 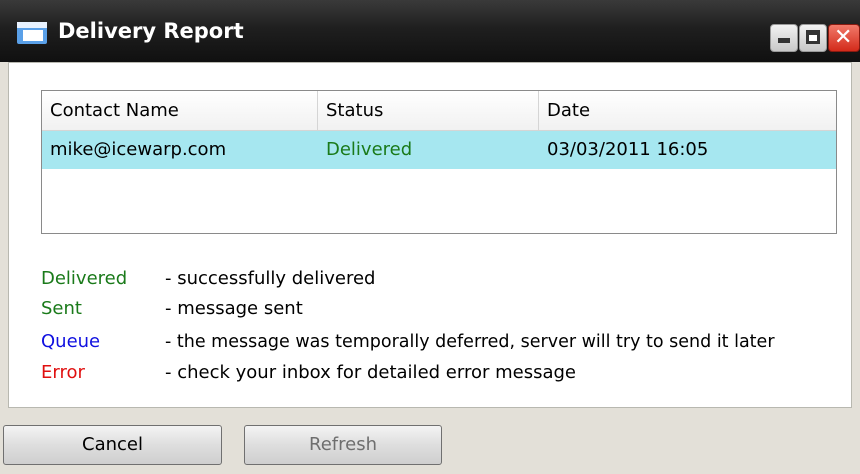 What do you see at coordinates (428, 111) in the screenshot?
I see `column-header-status: Status` at bounding box center [428, 111].